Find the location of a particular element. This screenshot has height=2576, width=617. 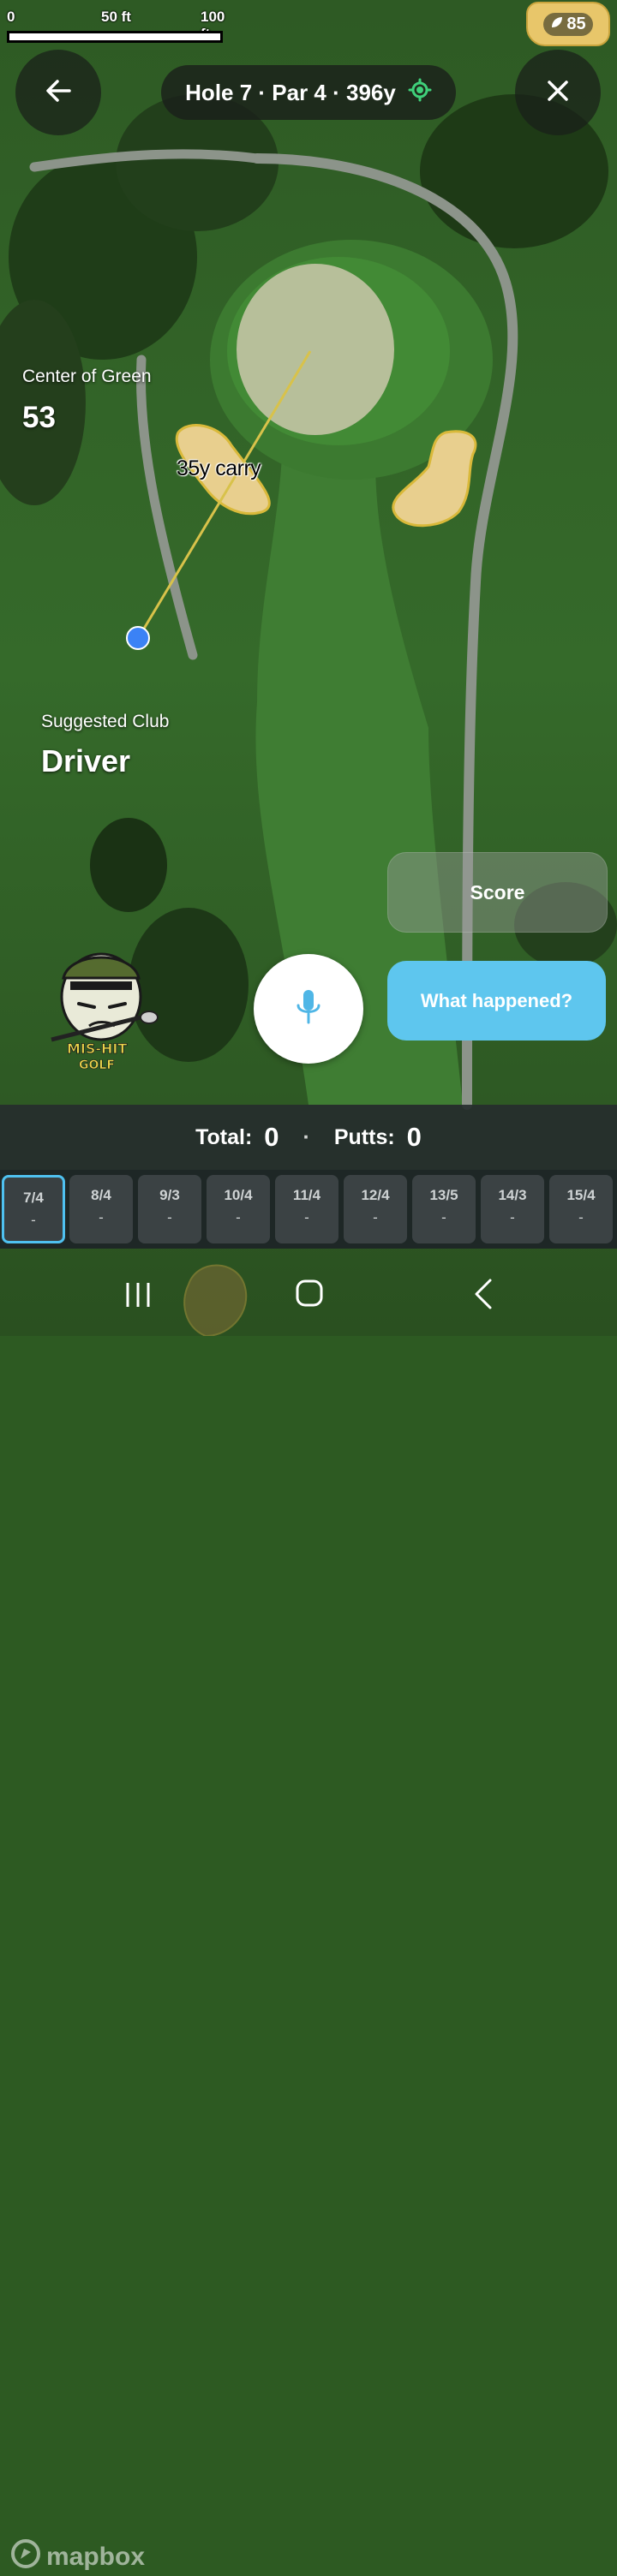

hole-tab: 14/3 - is located at coordinates (512, 1209).